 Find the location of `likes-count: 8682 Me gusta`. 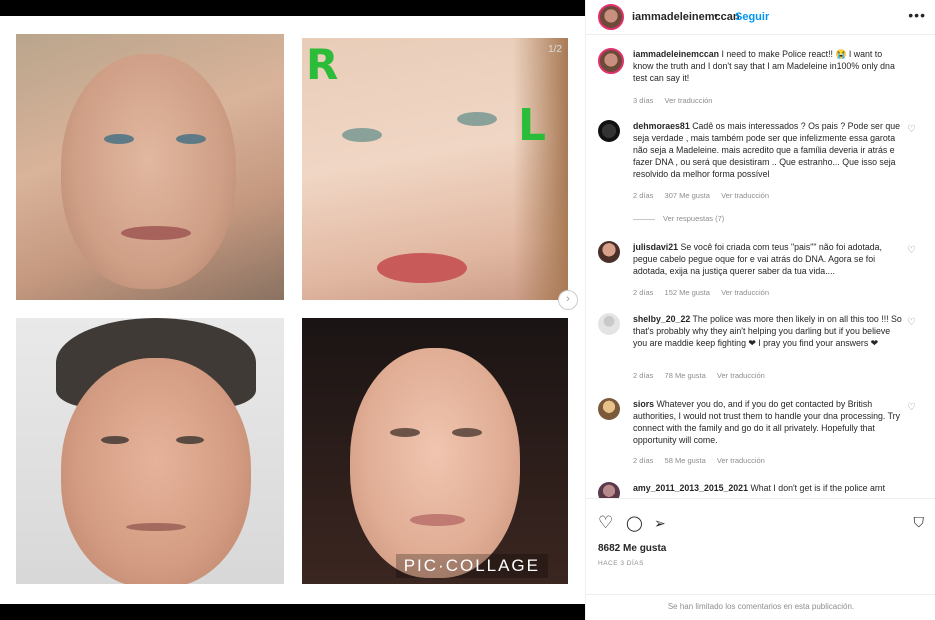

likes-count: 8682 Me gusta is located at coordinates (632, 548).